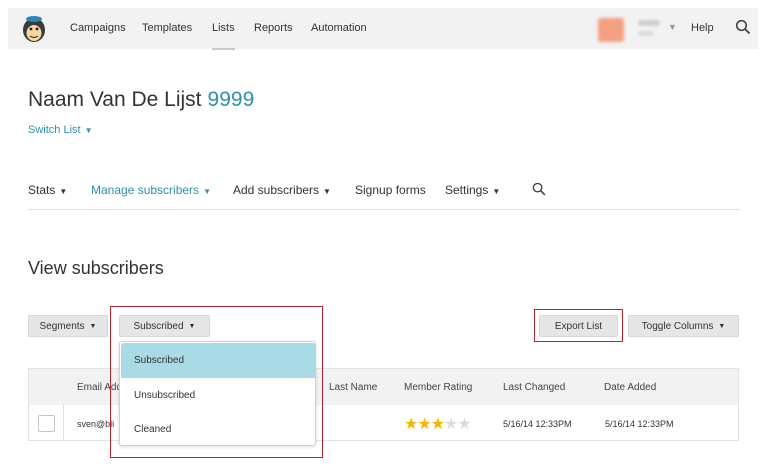  I want to click on row-checkbox, so click(46, 423).